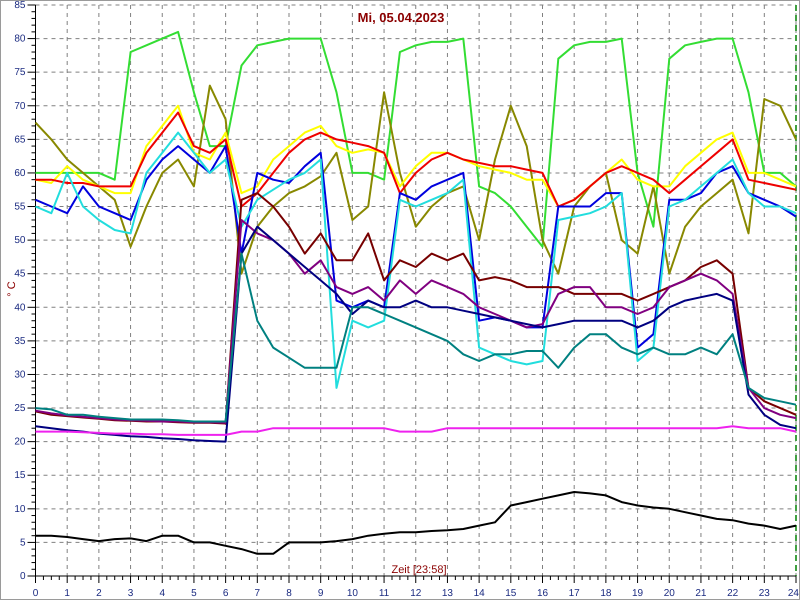 Image resolution: width=800 pixels, height=600 pixels. Describe the element at coordinates (732, 593) in the screenshot. I see `x-tick-label: 22` at that location.